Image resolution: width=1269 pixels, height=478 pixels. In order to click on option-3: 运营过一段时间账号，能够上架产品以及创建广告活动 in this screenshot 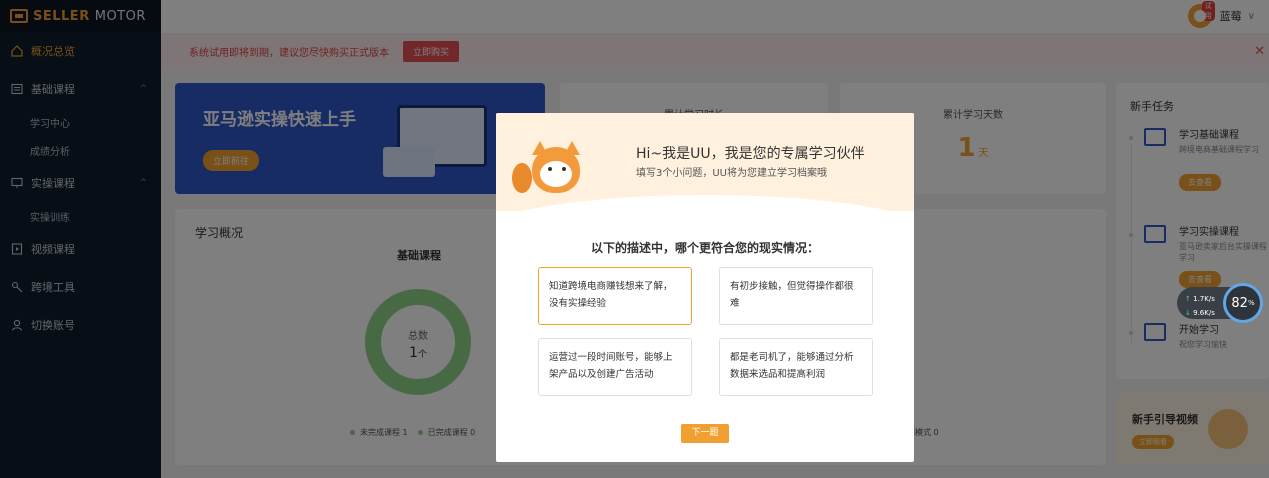, I will do `click(615, 367)`.